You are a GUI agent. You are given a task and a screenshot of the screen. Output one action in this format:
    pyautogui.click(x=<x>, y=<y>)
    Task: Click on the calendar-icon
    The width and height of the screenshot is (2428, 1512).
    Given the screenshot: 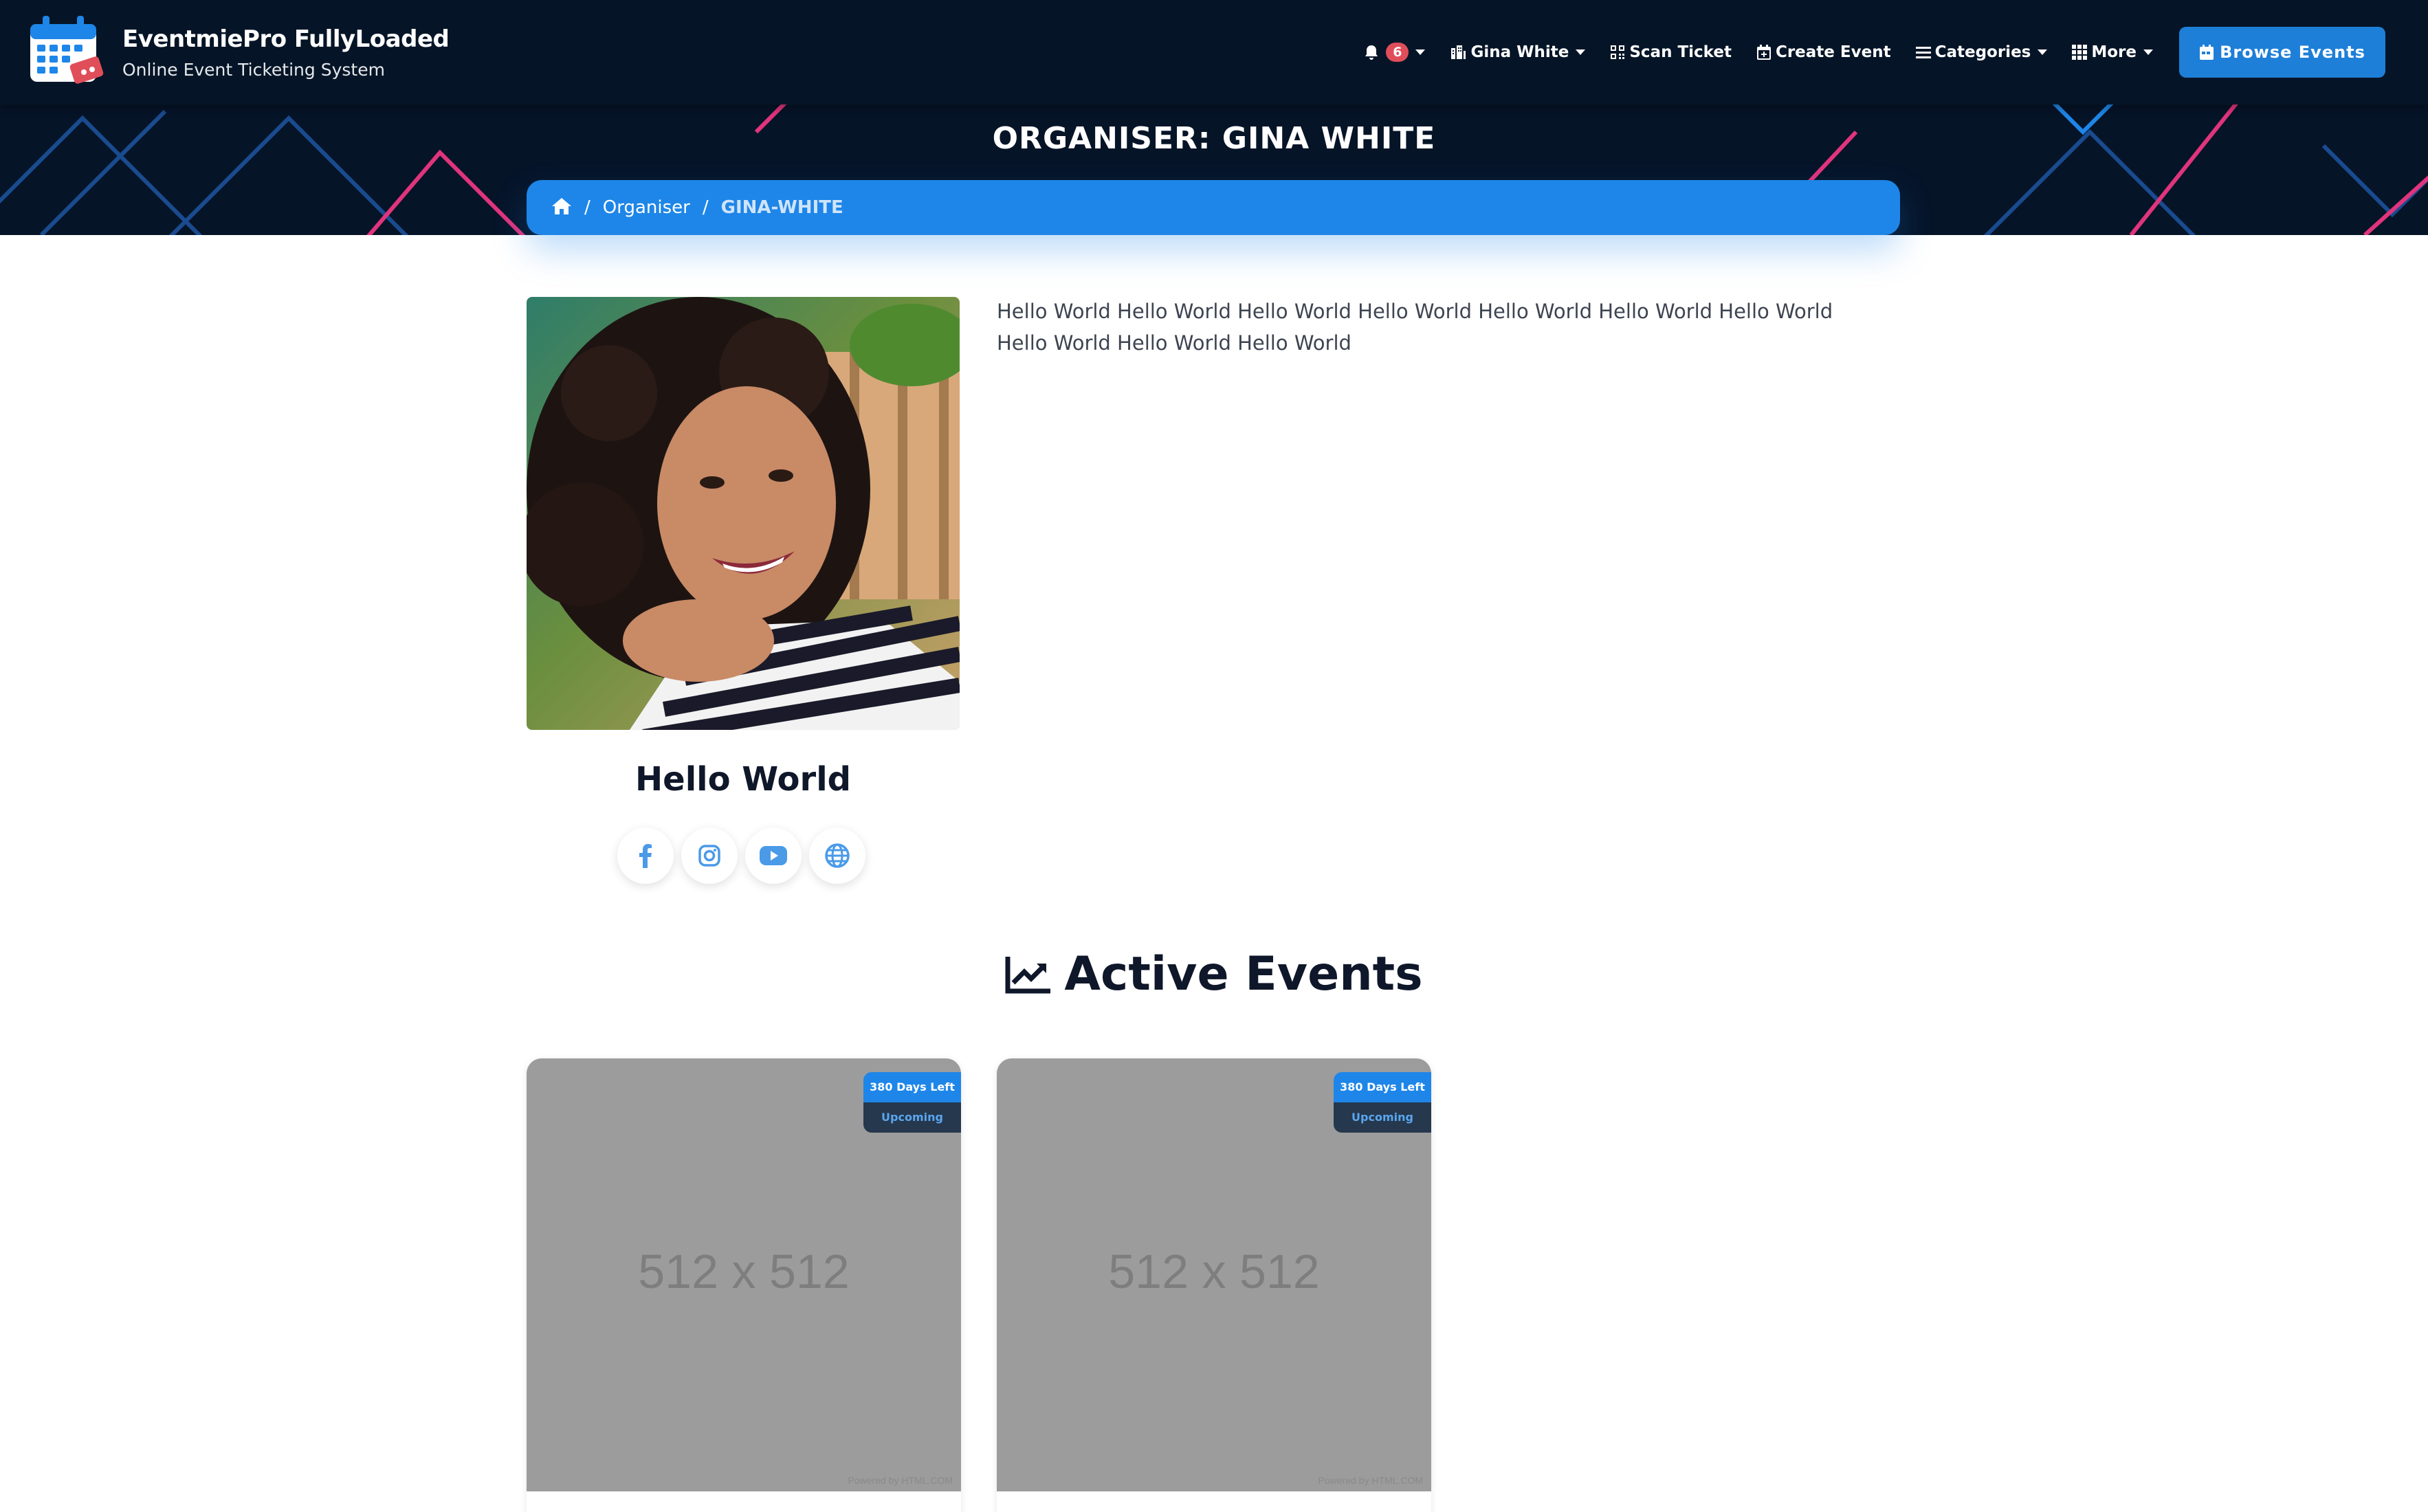 What is the action you would take?
    pyautogui.click(x=2207, y=53)
    